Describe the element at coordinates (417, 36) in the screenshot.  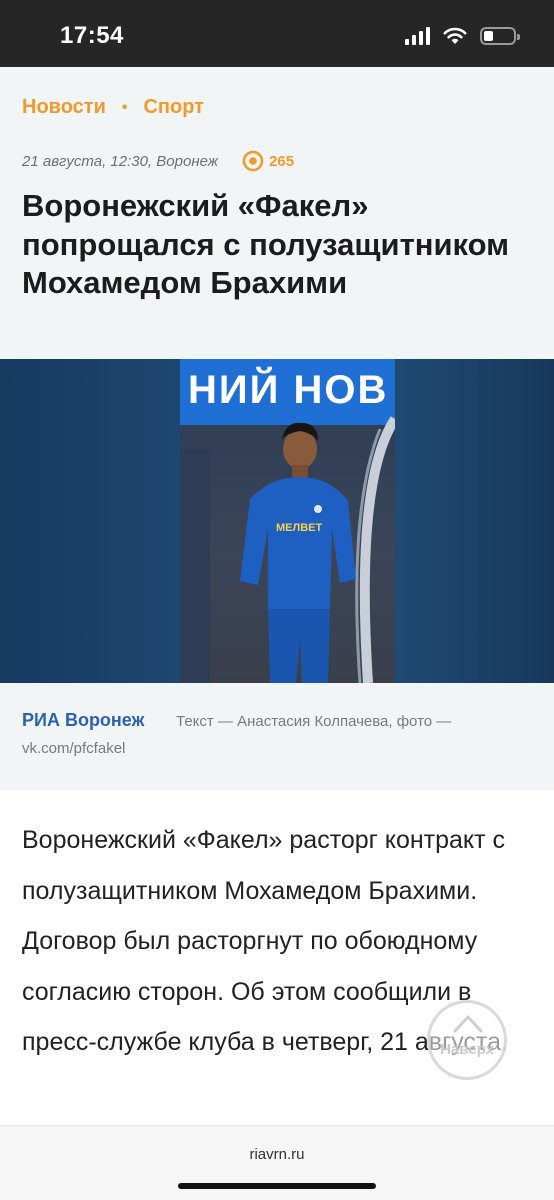
I see `cellular-signal-icon` at that location.